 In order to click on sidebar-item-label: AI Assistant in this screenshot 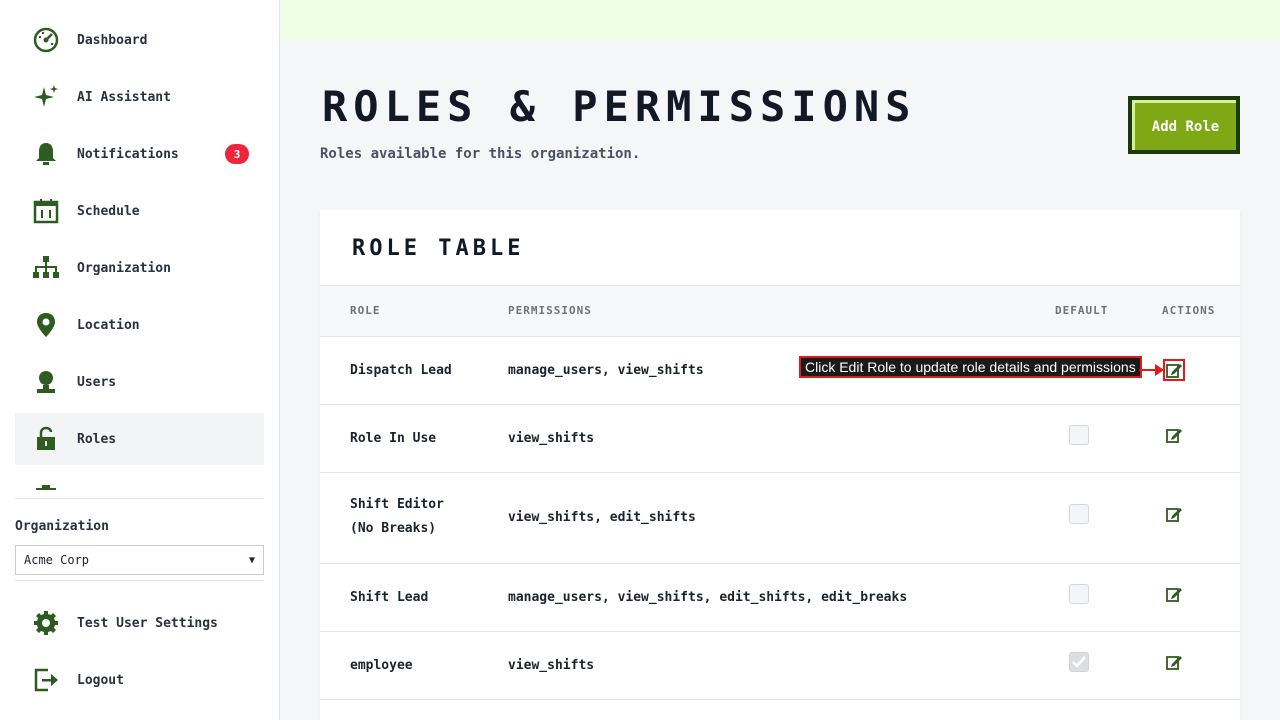, I will do `click(124, 97)`.